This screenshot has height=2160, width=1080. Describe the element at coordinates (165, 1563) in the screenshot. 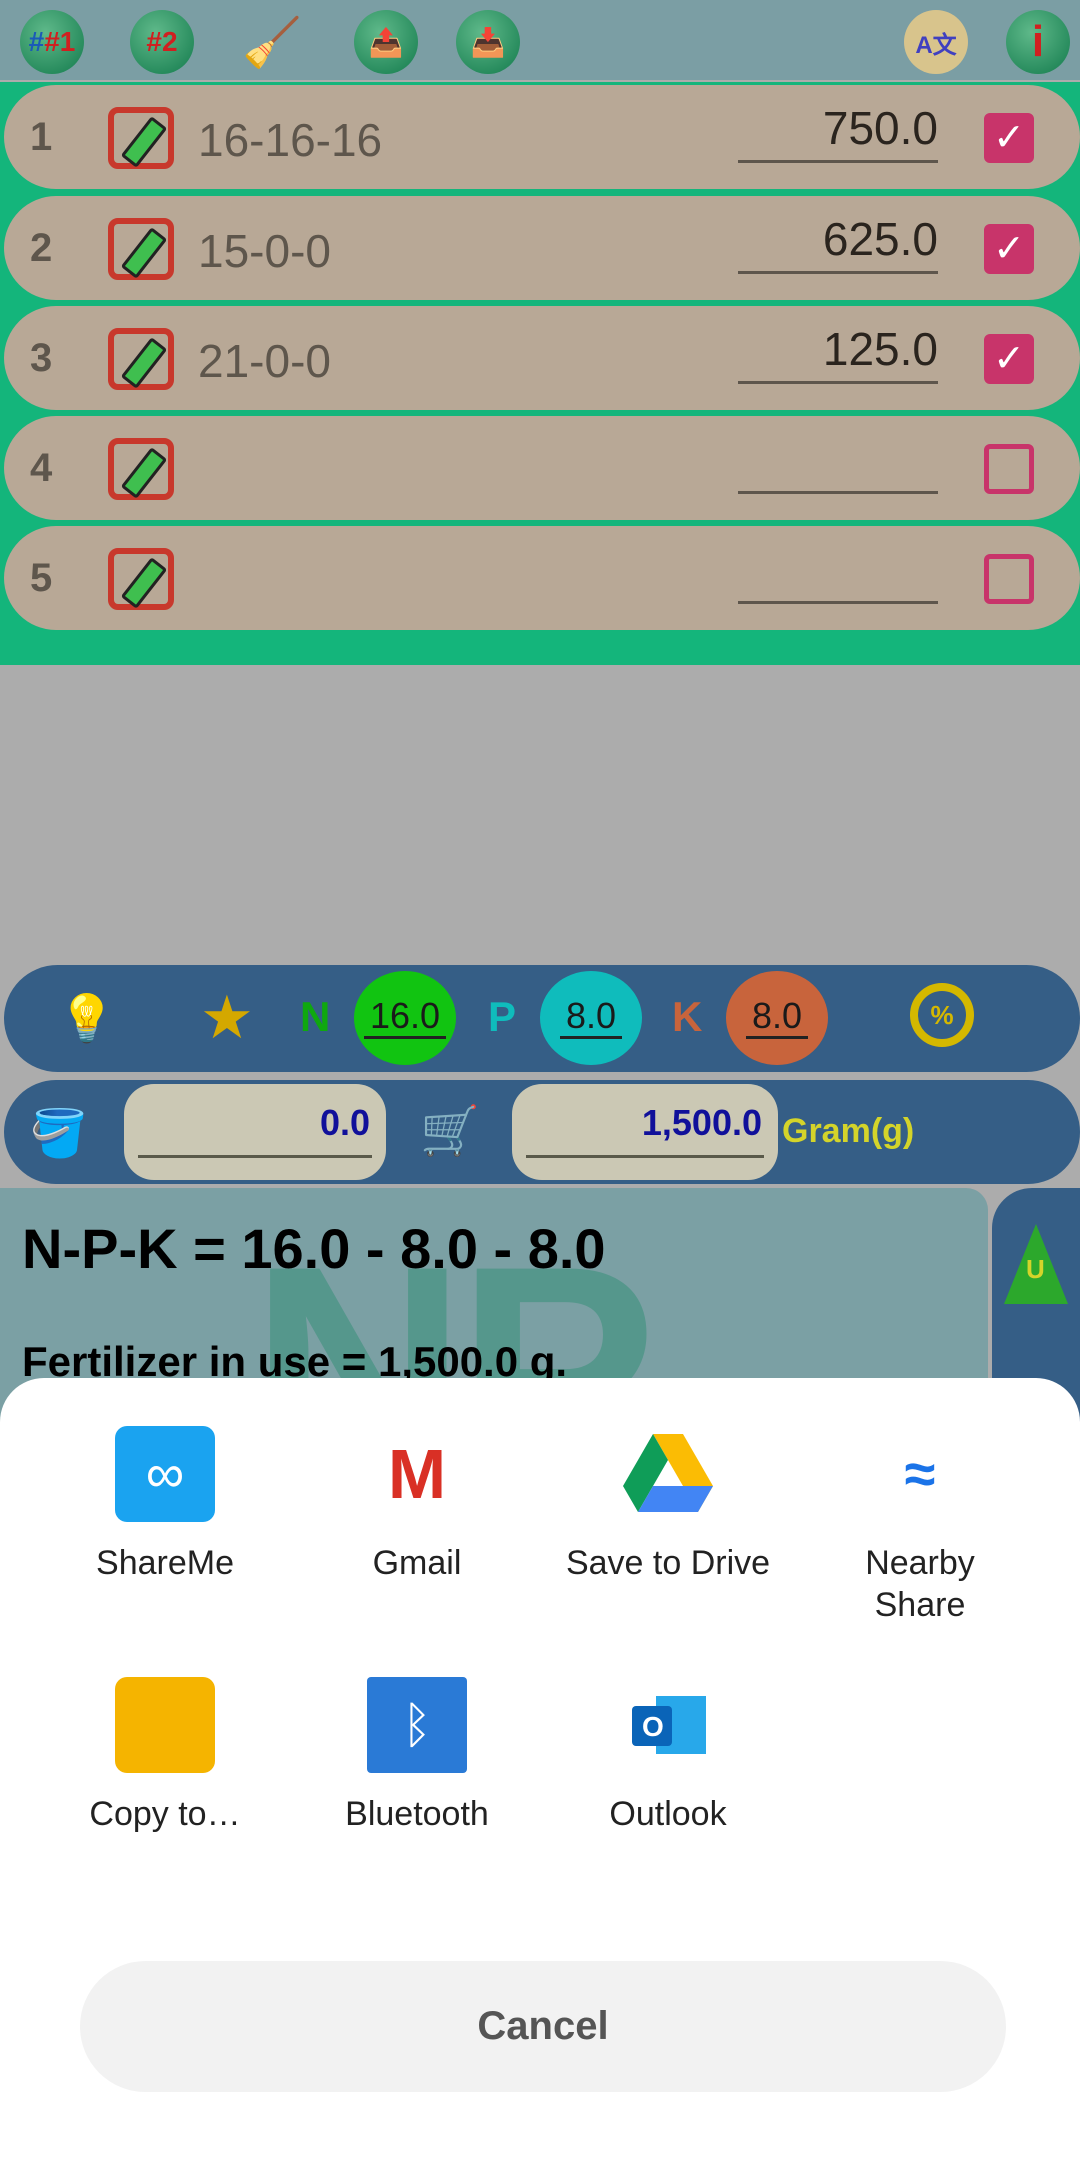

I see `share-target-label: ShareMe` at that location.